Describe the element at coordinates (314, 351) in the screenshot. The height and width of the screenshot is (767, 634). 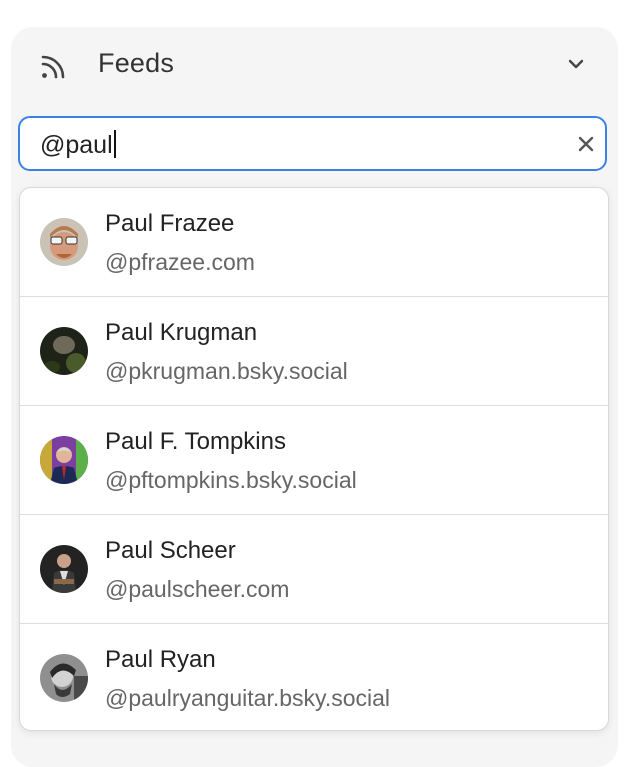
I see `result-row-pkrugman: Paul Krugman @pkrugman.bsky.social` at that location.